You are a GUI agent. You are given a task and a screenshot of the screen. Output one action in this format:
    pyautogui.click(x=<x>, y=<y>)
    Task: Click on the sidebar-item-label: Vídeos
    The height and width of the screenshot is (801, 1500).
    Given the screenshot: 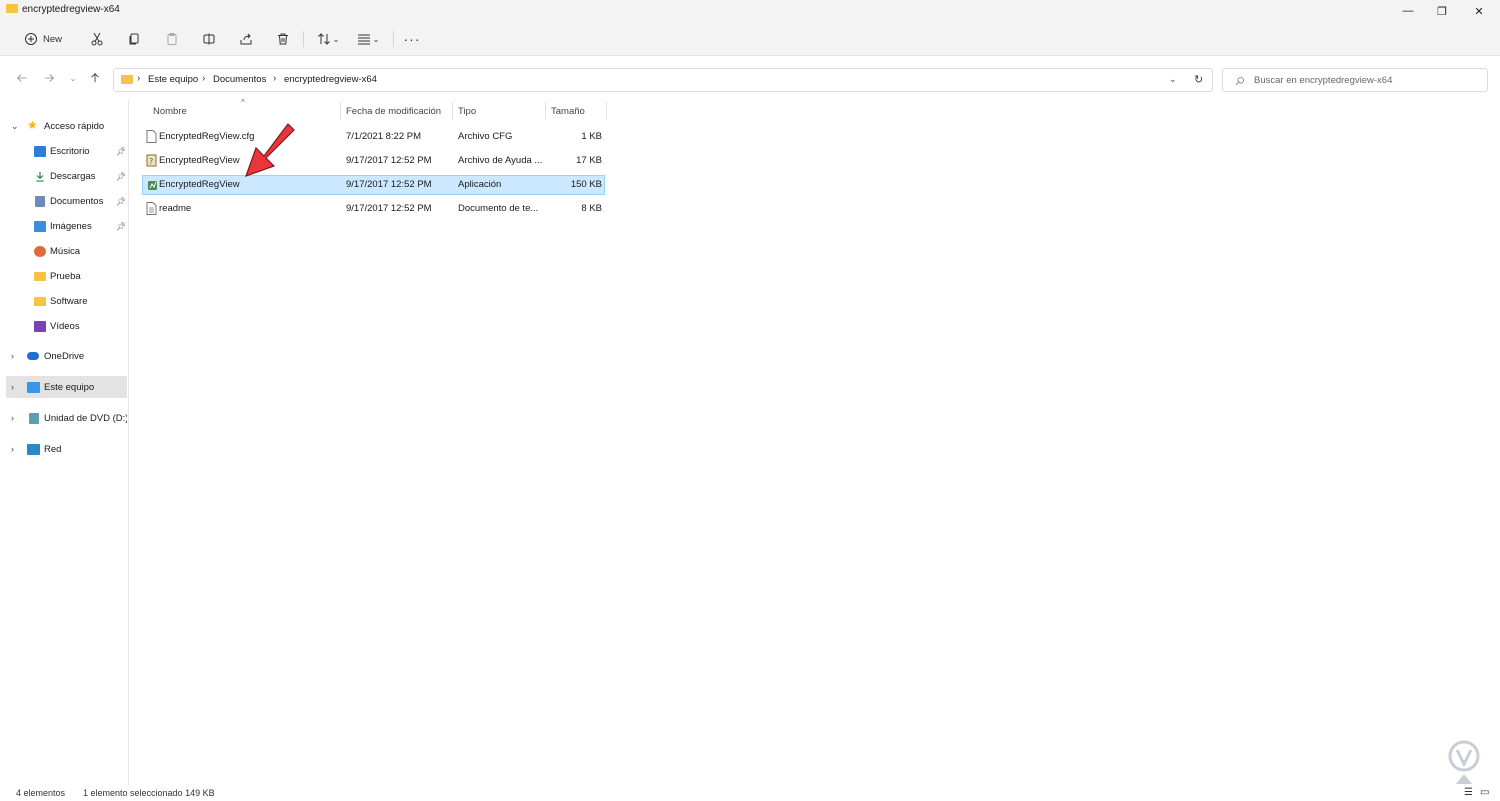 What is the action you would take?
    pyautogui.click(x=65, y=326)
    